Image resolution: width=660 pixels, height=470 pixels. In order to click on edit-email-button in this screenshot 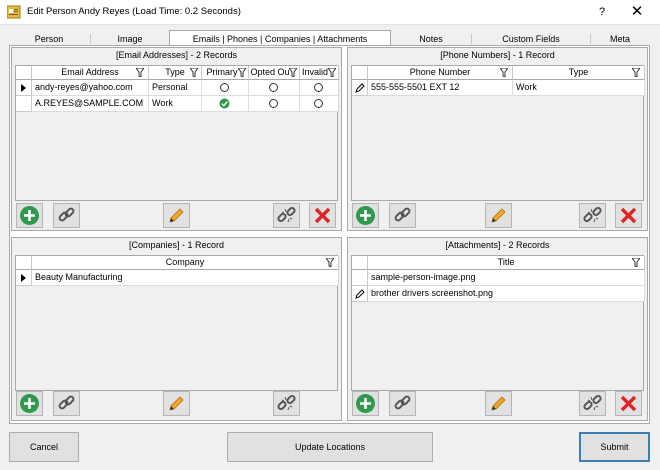, I will do `click(176, 215)`.